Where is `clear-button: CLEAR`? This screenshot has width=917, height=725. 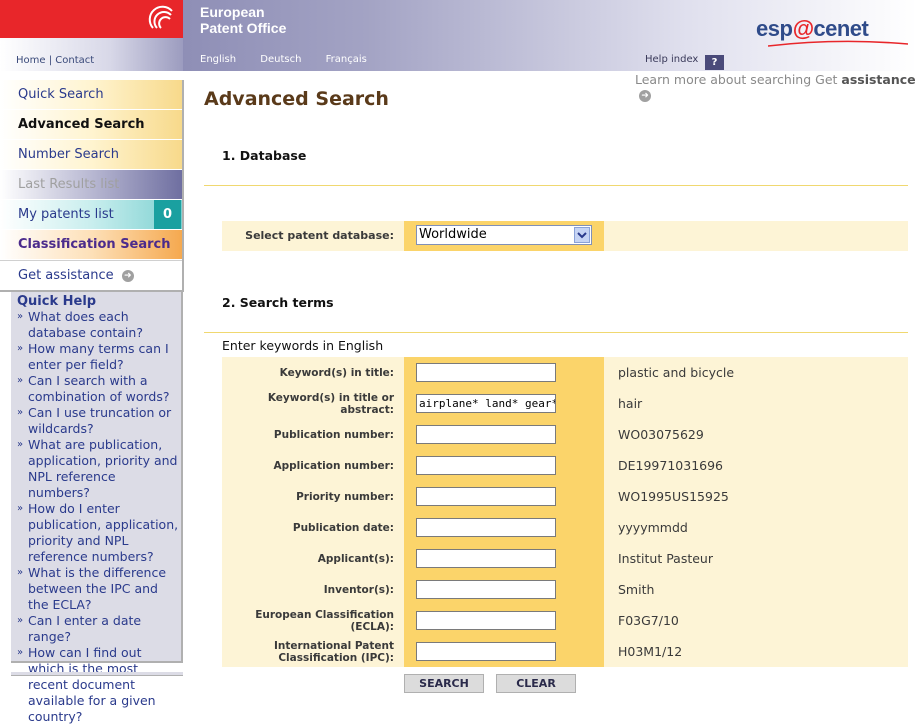 clear-button: CLEAR is located at coordinates (536, 683).